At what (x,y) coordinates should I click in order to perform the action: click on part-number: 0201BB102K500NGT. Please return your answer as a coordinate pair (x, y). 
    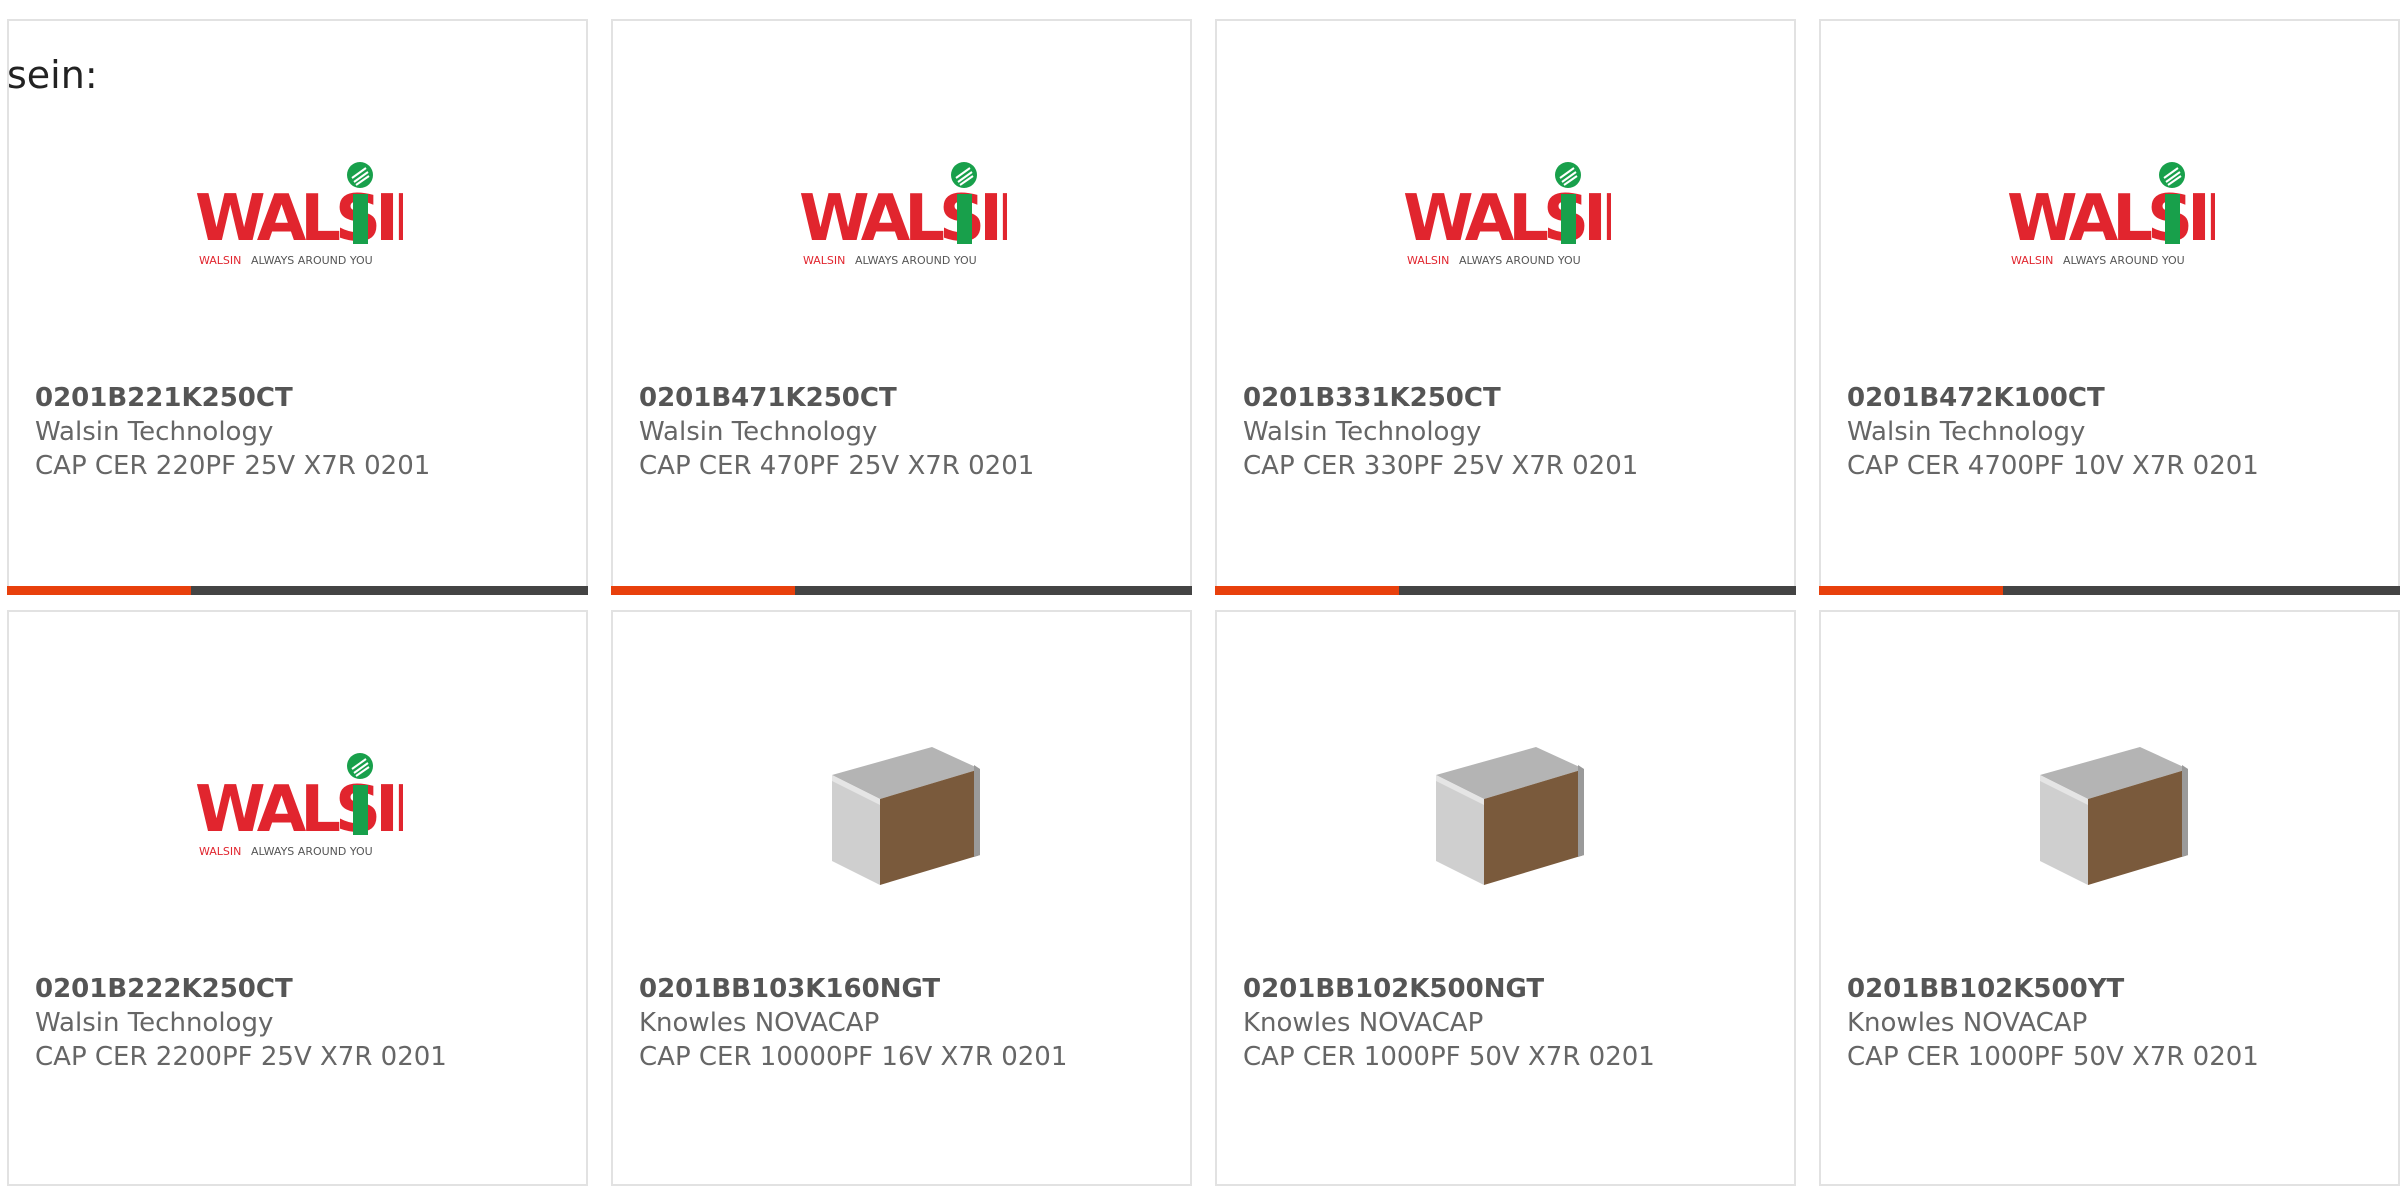
    Looking at the image, I should click on (1393, 989).